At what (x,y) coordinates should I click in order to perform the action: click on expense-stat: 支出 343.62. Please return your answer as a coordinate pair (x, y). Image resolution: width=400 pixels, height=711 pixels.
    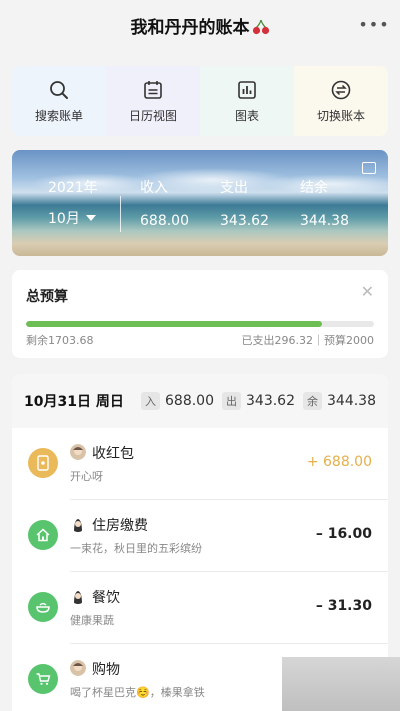
    Looking at the image, I should click on (244, 203).